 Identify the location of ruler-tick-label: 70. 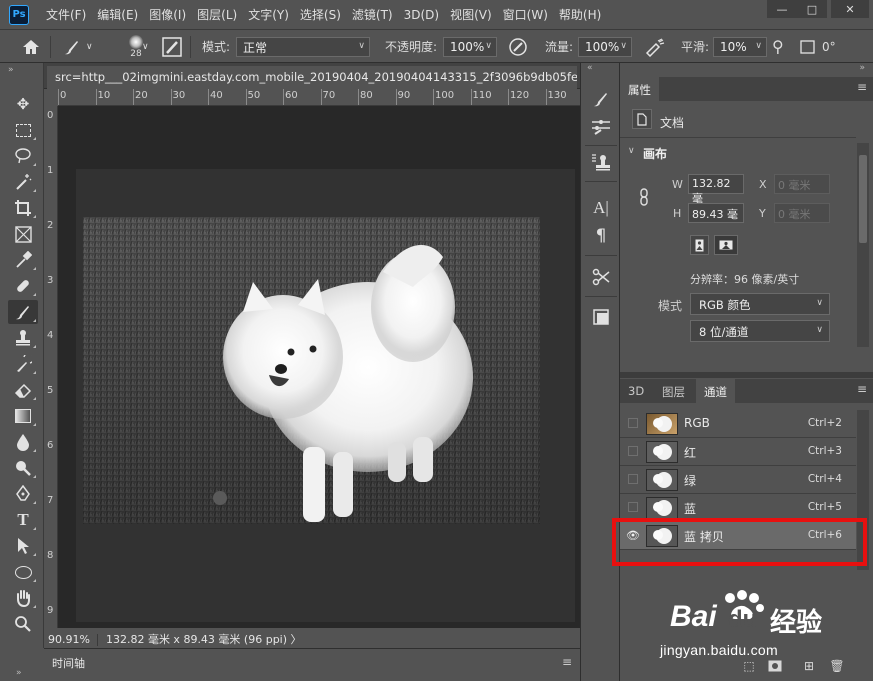
(329, 95).